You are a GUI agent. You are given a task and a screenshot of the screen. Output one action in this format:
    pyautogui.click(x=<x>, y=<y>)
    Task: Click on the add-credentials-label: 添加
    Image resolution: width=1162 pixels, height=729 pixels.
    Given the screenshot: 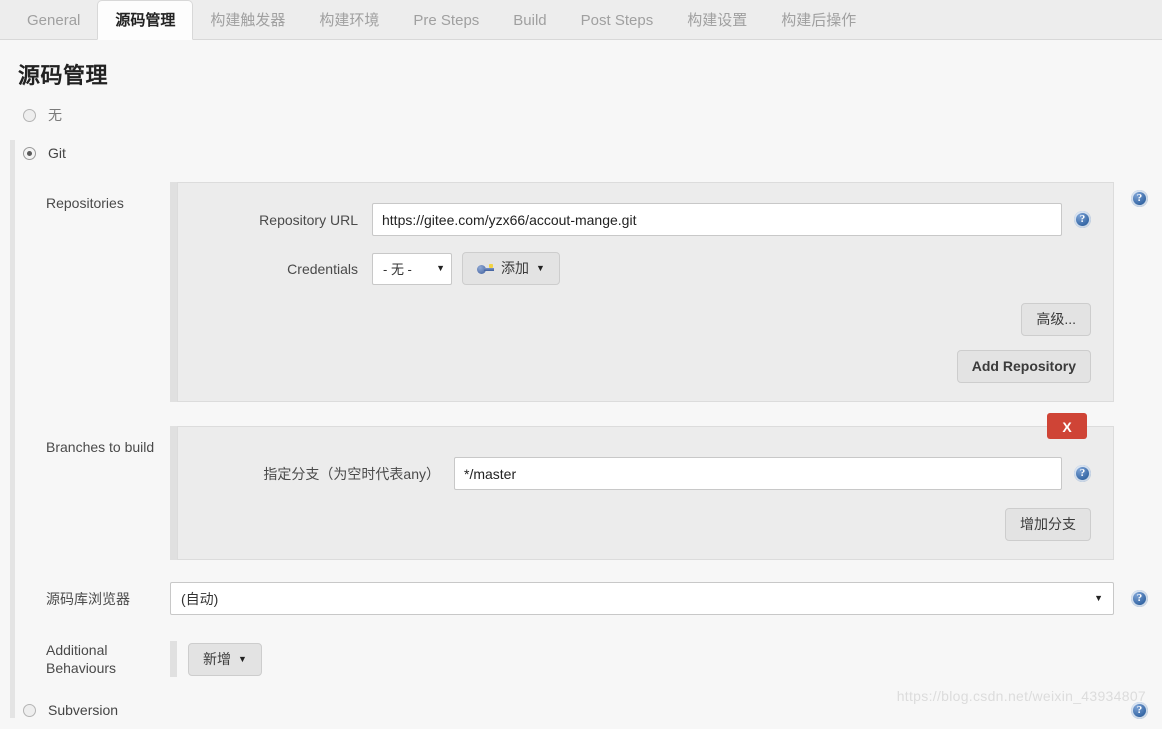 What is the action you would take?
    pyautogui.click(x=515, y=268)
    